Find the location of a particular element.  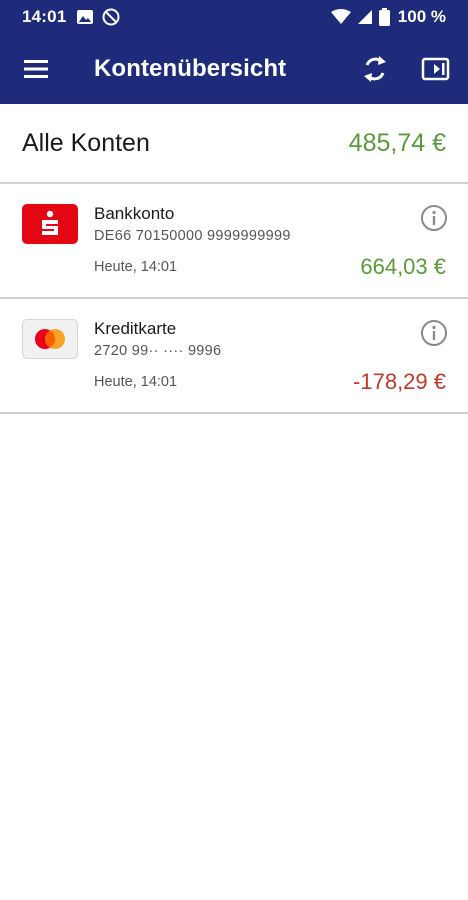

page-title: Kontenübersicht is located at coordinates (190, 68).